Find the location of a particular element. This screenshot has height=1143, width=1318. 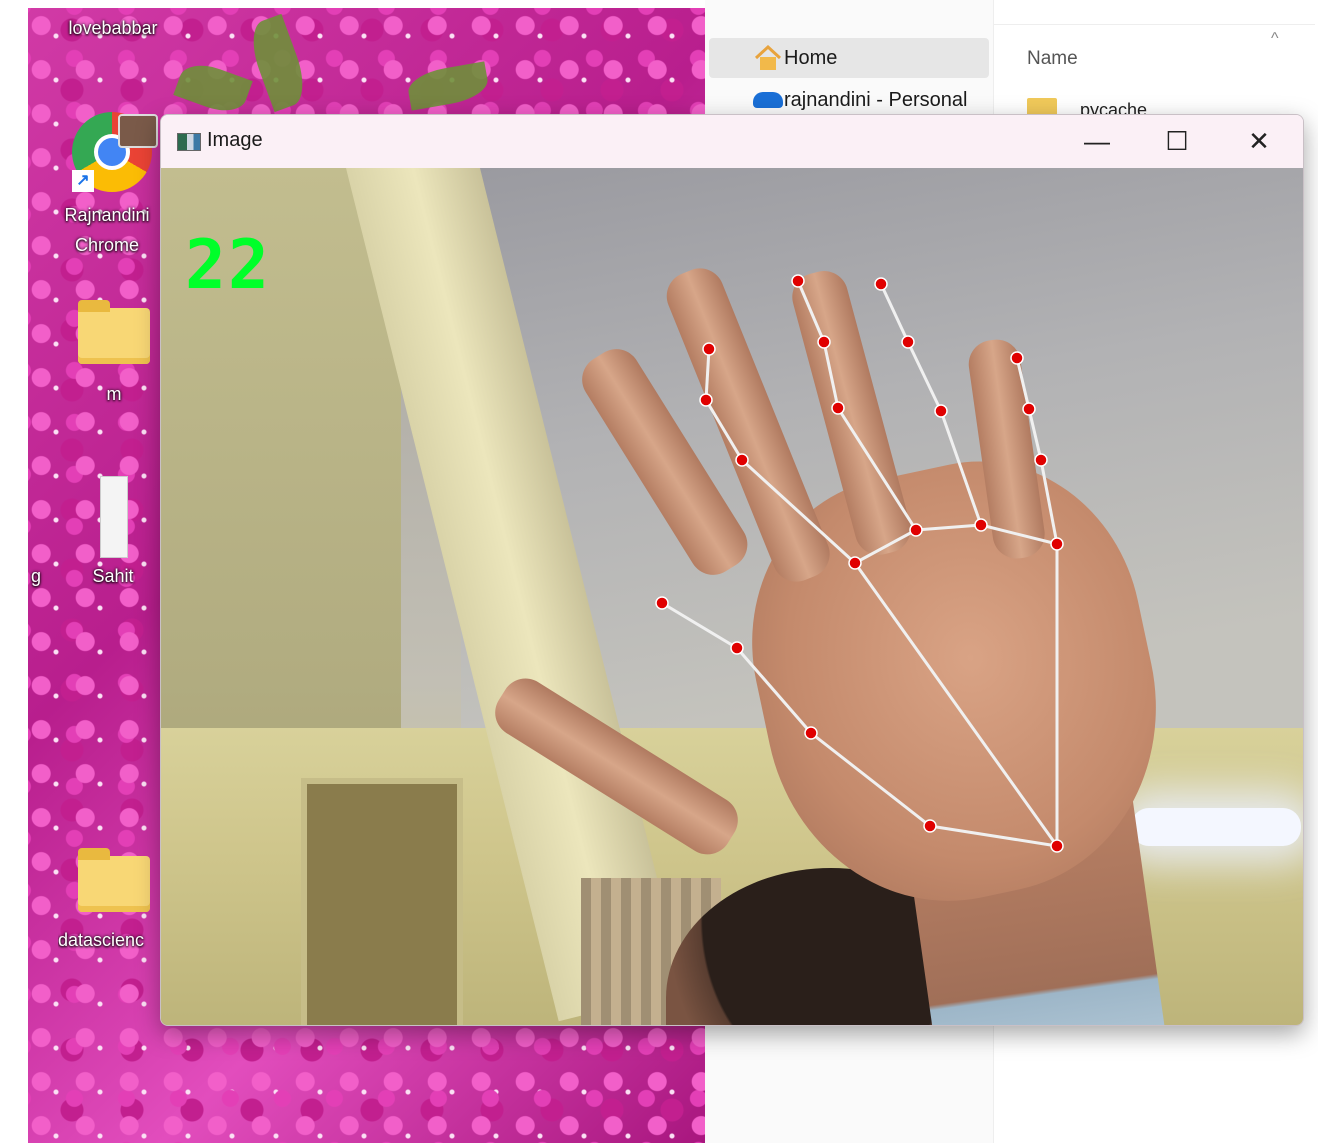

file-icon is located at coordinates (114, 517).